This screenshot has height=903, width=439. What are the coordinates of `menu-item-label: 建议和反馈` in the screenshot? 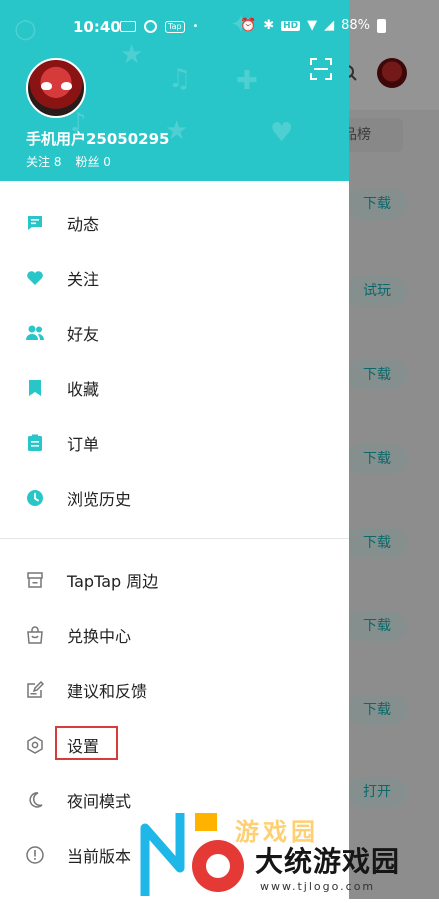 It's located at (107, 691).